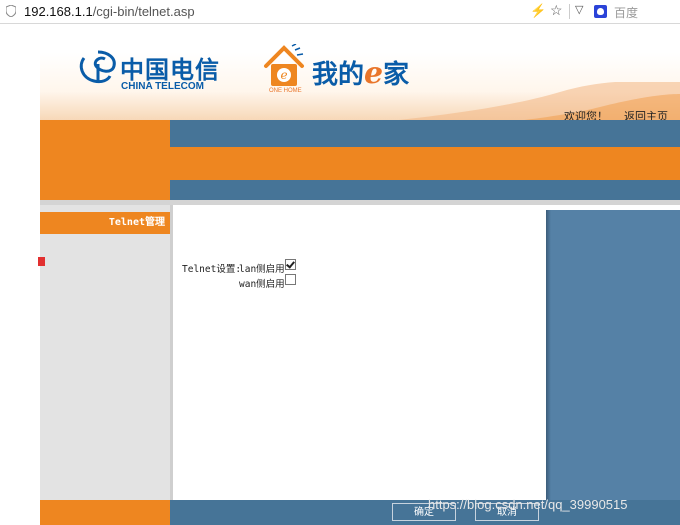 This screenshot has width=680, height=525. I want to click on lan-enable-label: lan侧启用, so click(262, 269).